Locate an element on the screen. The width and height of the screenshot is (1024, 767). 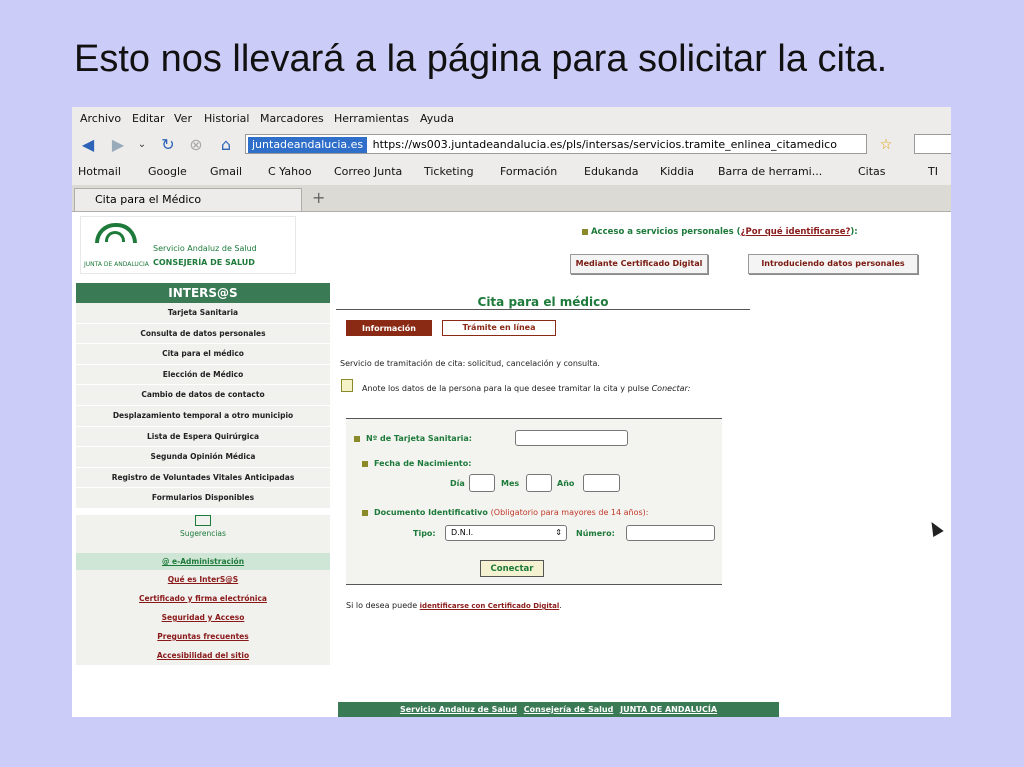
bookmark-gmail: Gmail is located at coordinates (226, 171).